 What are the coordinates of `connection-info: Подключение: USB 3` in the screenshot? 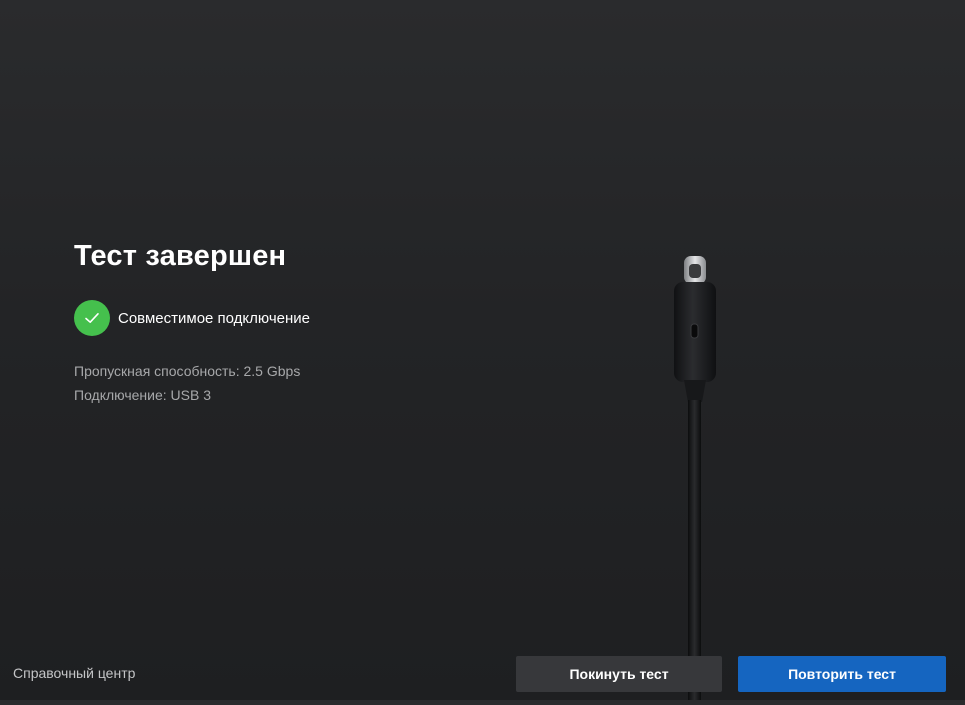 It's located at (143, 395).